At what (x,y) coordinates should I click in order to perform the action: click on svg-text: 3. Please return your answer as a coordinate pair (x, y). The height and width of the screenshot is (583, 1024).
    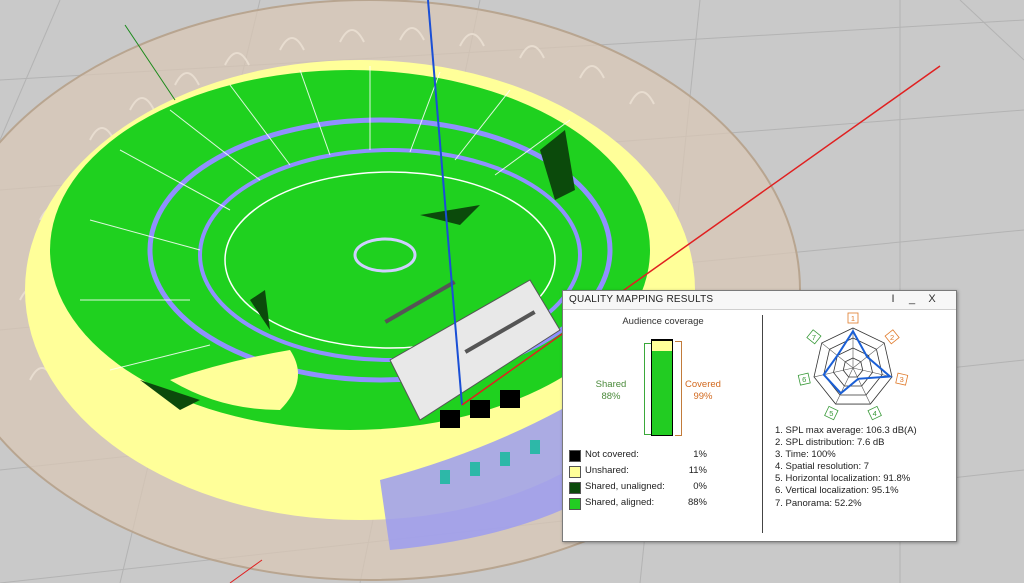
    Looking at the image, I should click on (902, 379).